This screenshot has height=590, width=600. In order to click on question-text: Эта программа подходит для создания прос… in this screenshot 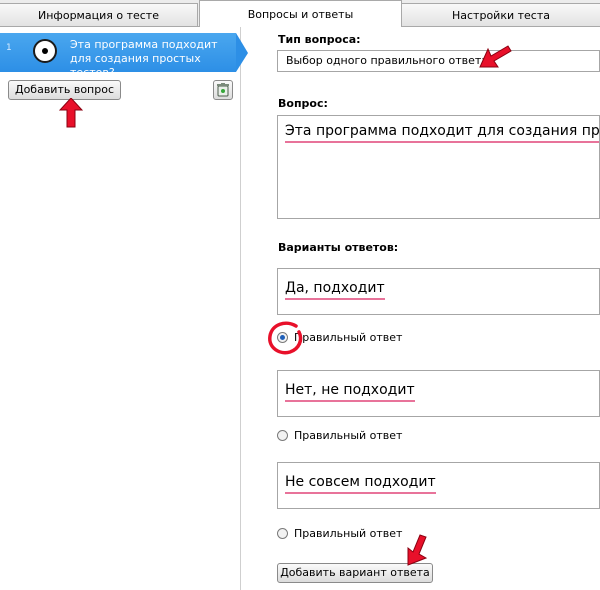, I will do `click(442, 133)`.